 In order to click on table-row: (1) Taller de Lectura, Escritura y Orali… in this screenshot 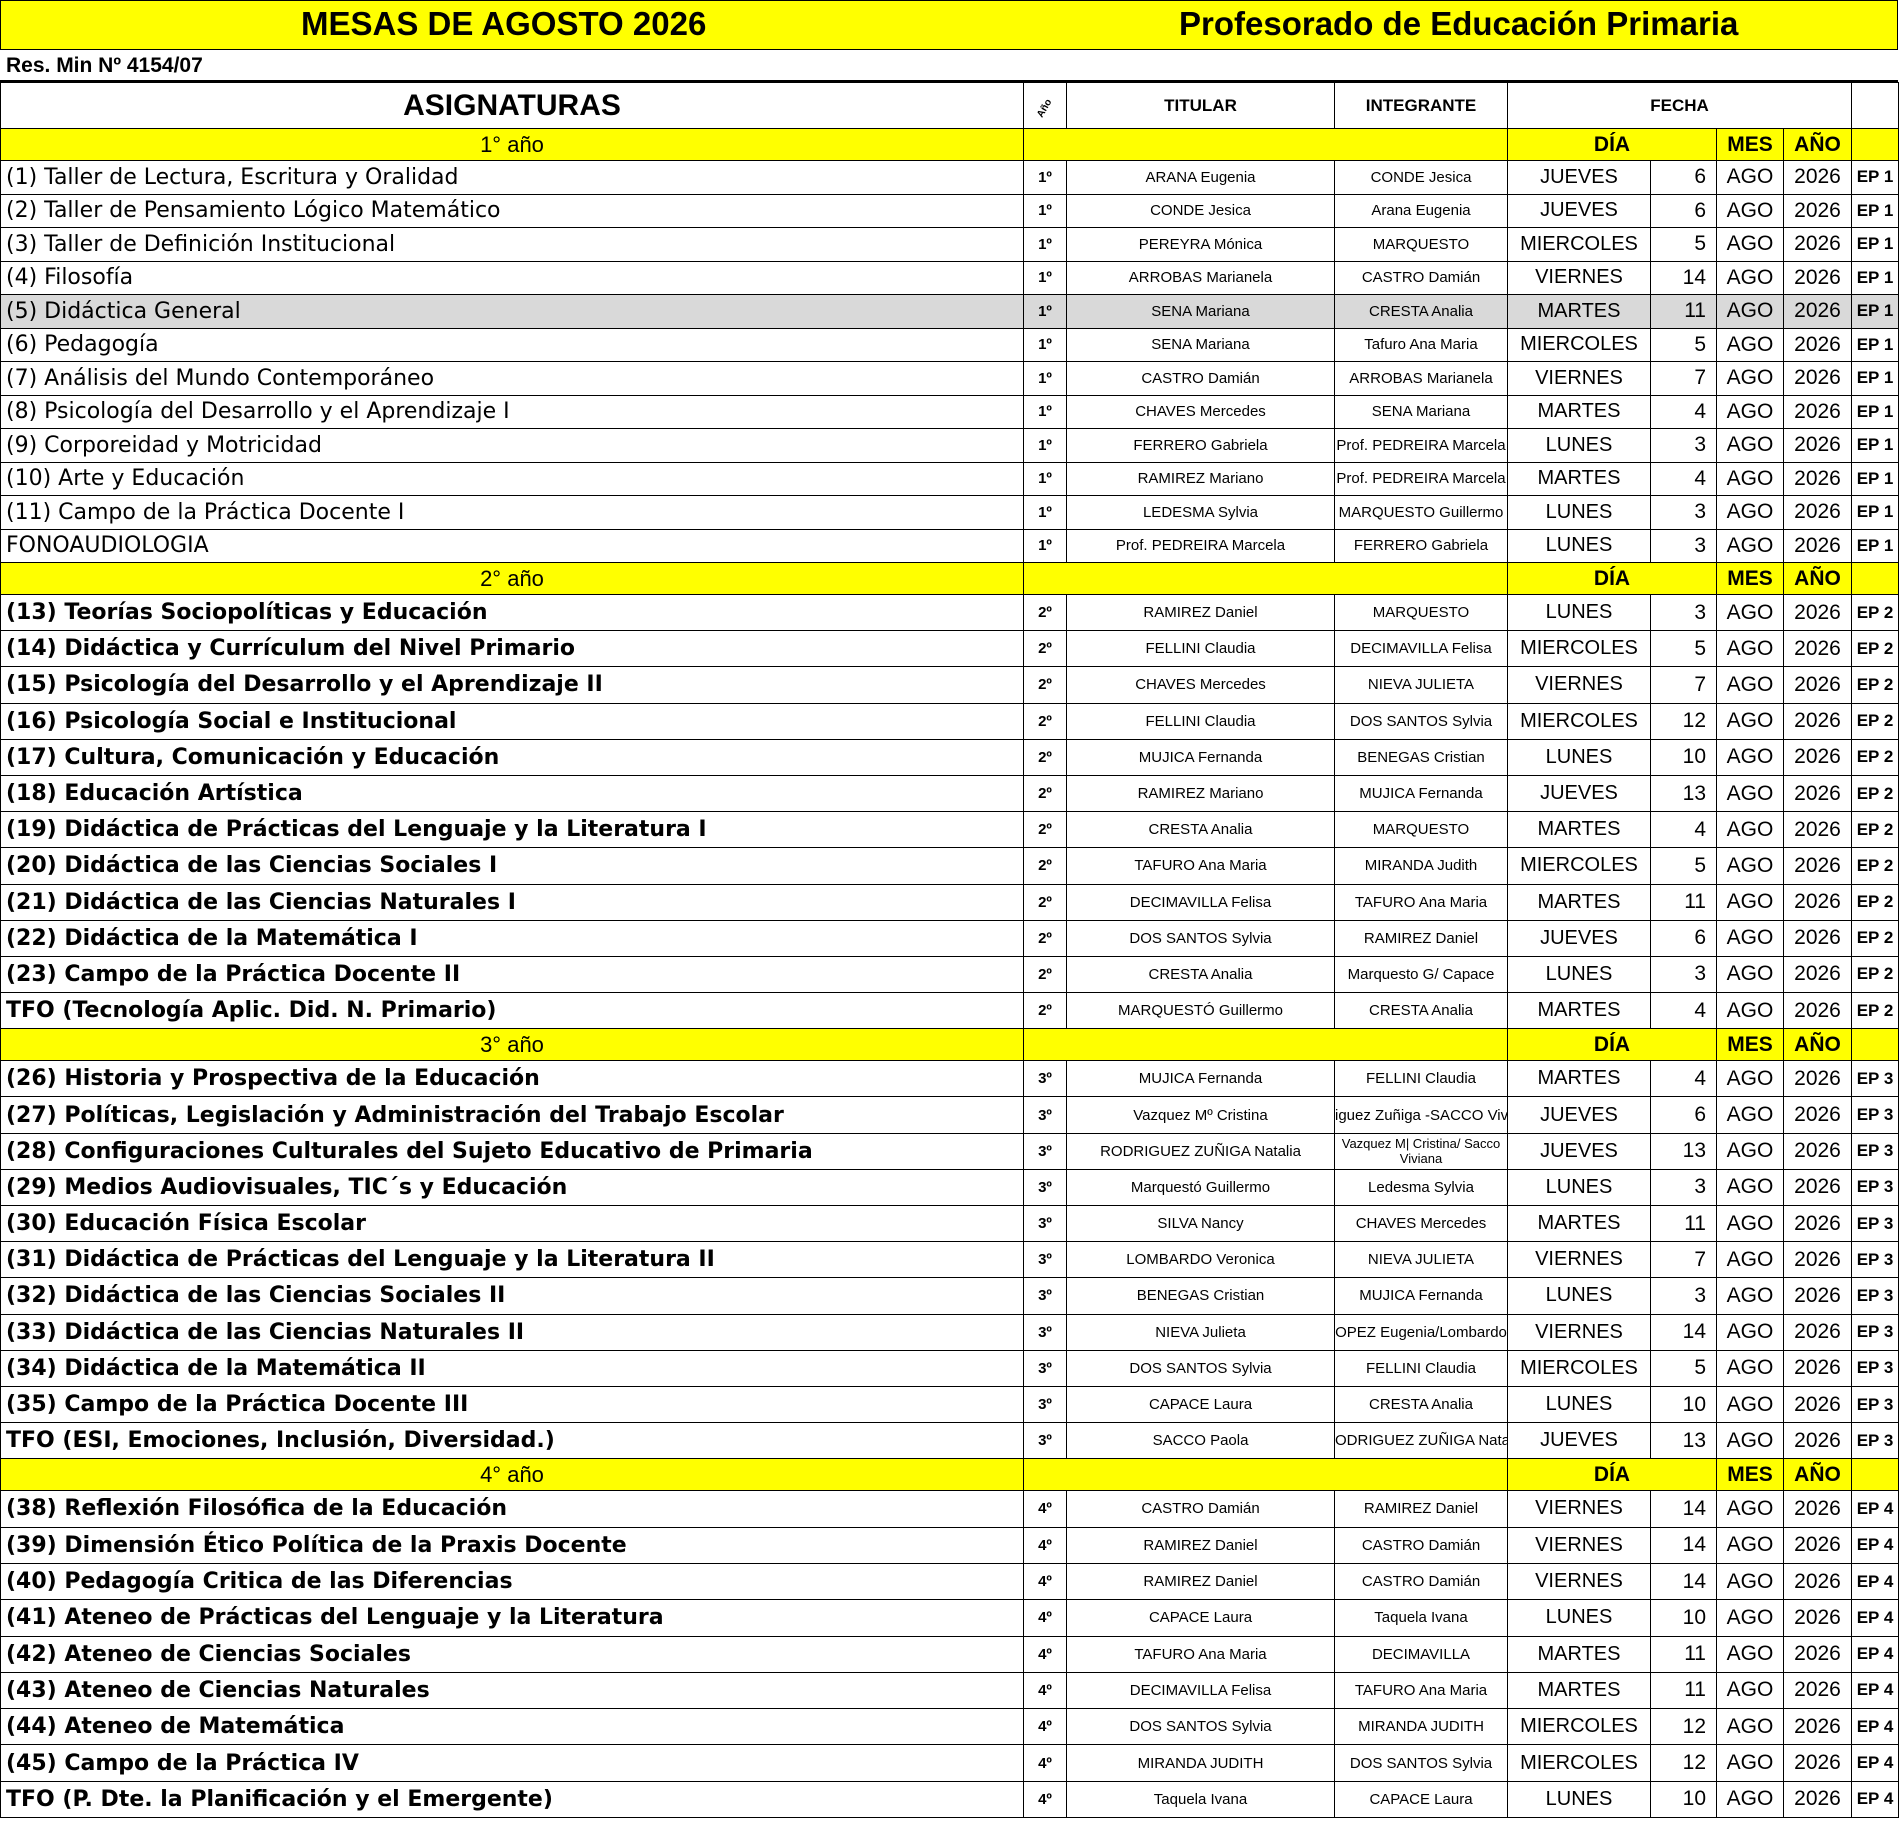, I will do `click(949, 177)`.